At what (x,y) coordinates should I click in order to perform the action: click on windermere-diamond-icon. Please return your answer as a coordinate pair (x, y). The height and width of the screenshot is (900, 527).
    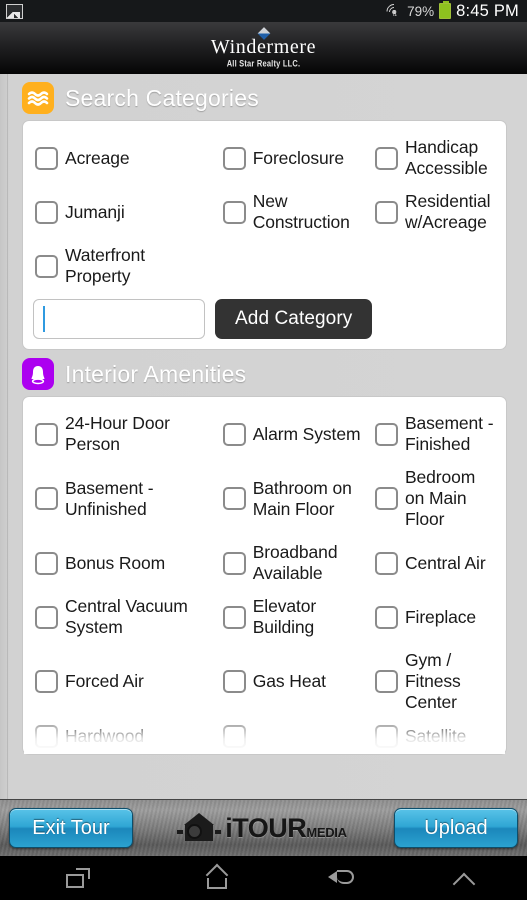
    Looking at the image, I should click on (264, 33).